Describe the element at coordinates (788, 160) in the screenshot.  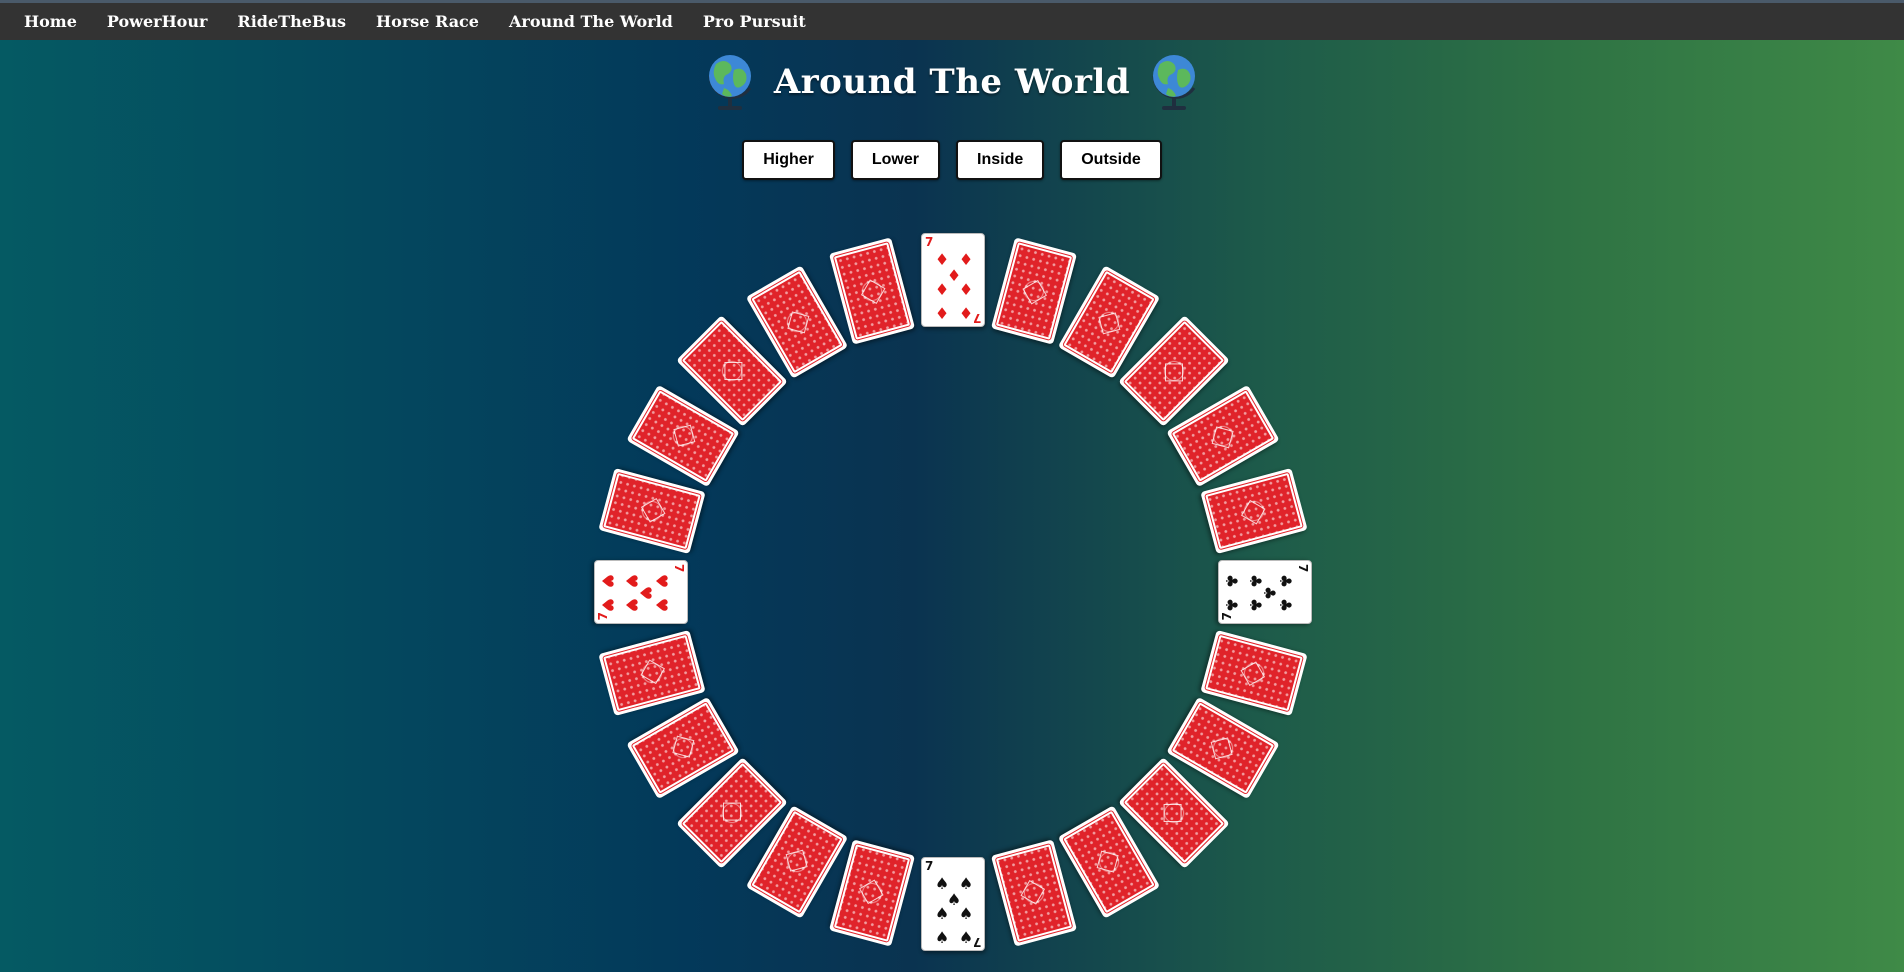
I see `higher-button: Higher` at that location.